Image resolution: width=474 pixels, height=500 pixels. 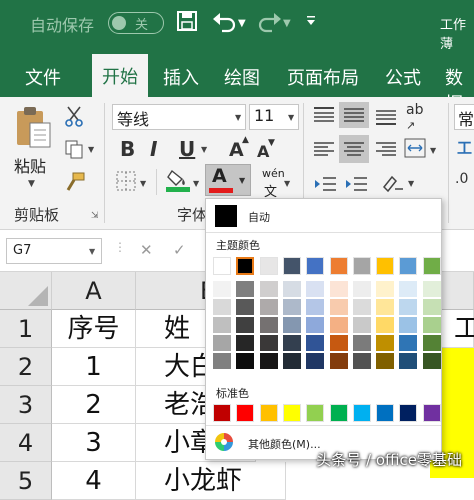 I want to click on underline-dropdown-icon: ▼, so click(x=204, y=149).